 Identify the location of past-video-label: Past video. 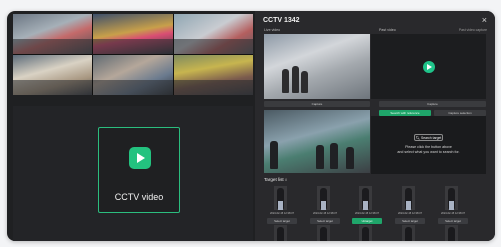
(387, 30).